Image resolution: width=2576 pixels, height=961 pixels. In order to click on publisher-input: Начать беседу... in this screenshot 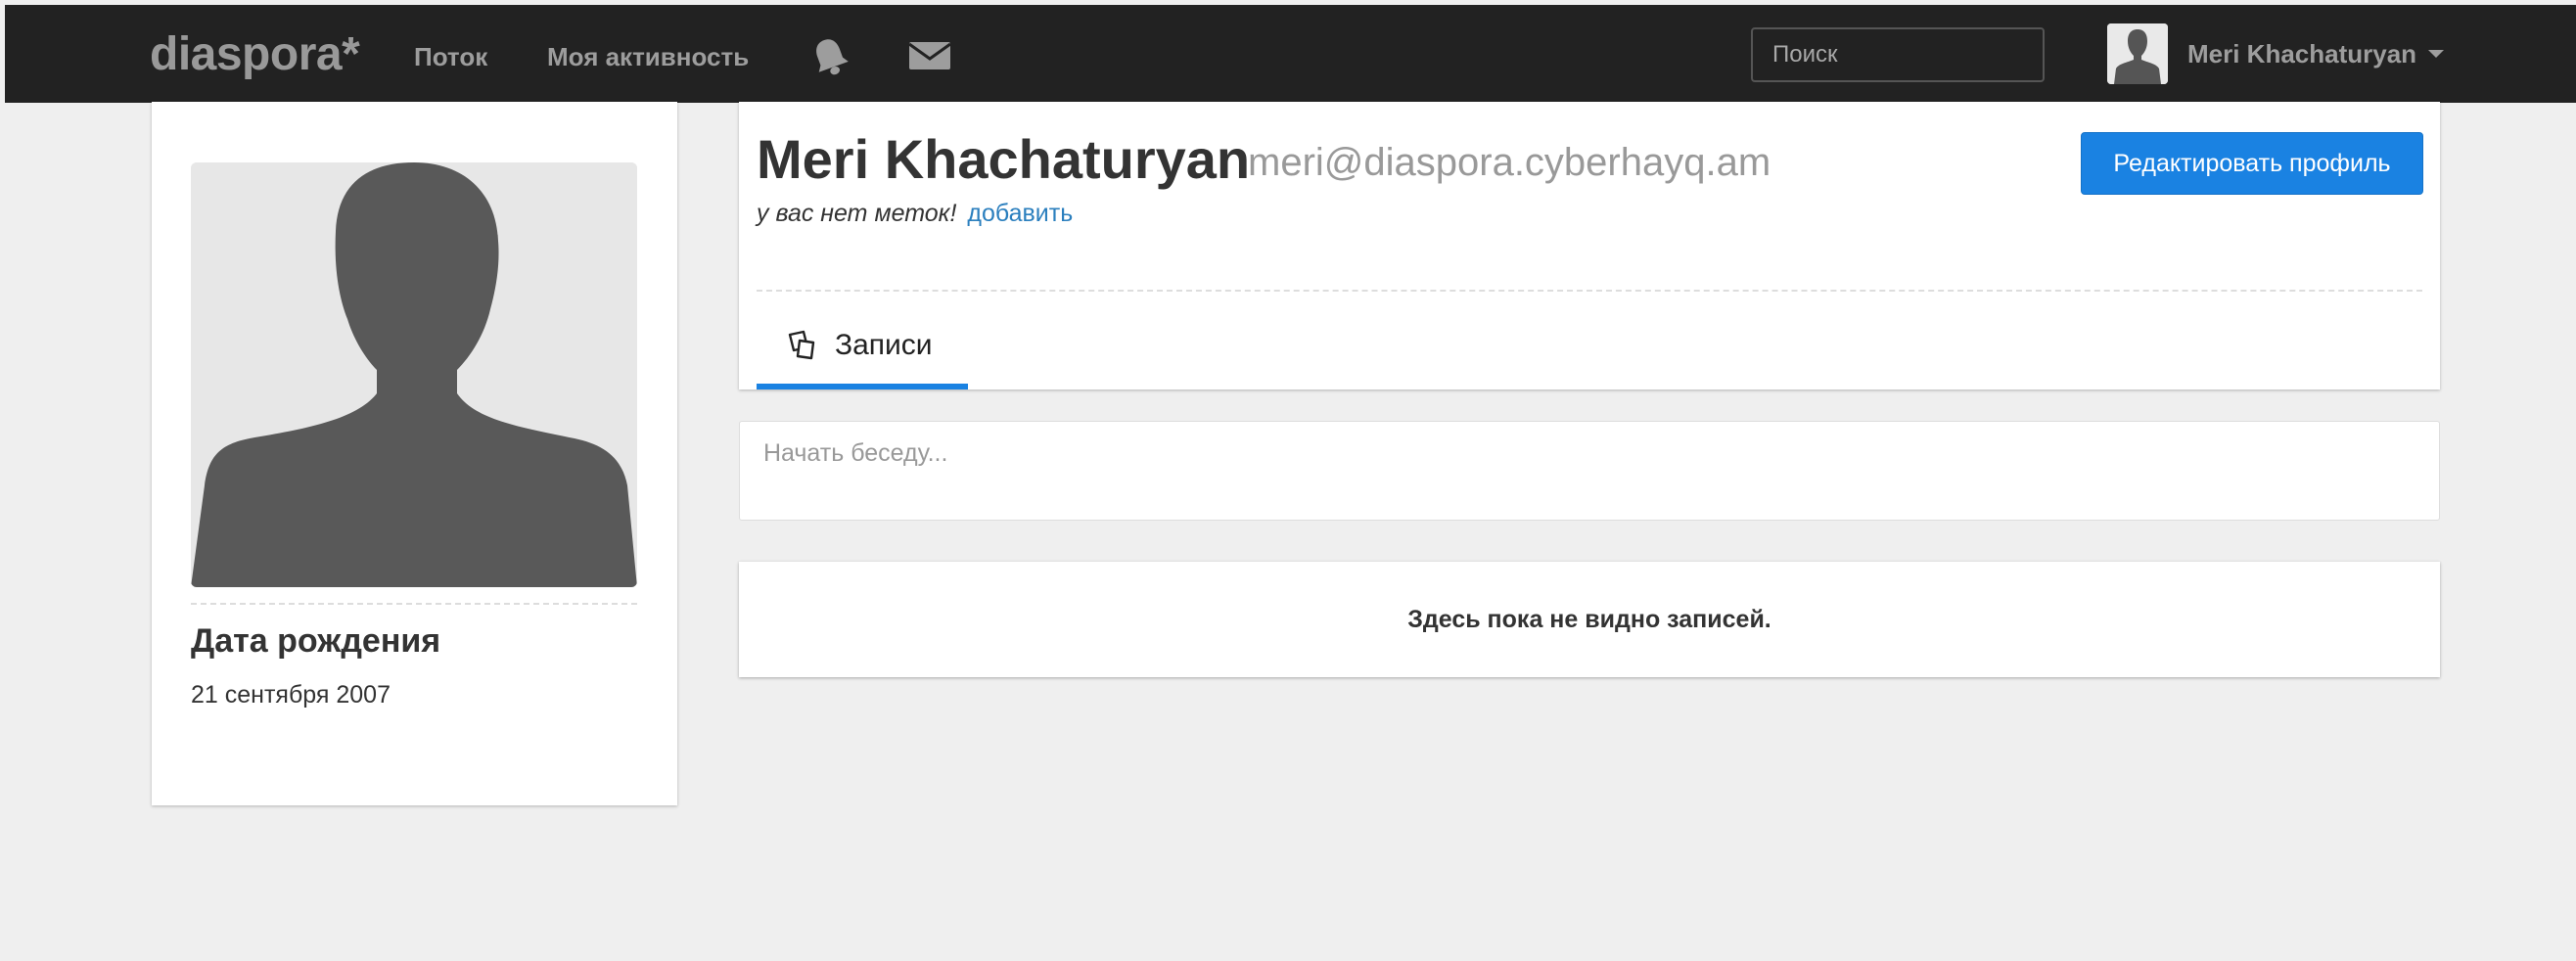, I will do `click(1590, 471)`.